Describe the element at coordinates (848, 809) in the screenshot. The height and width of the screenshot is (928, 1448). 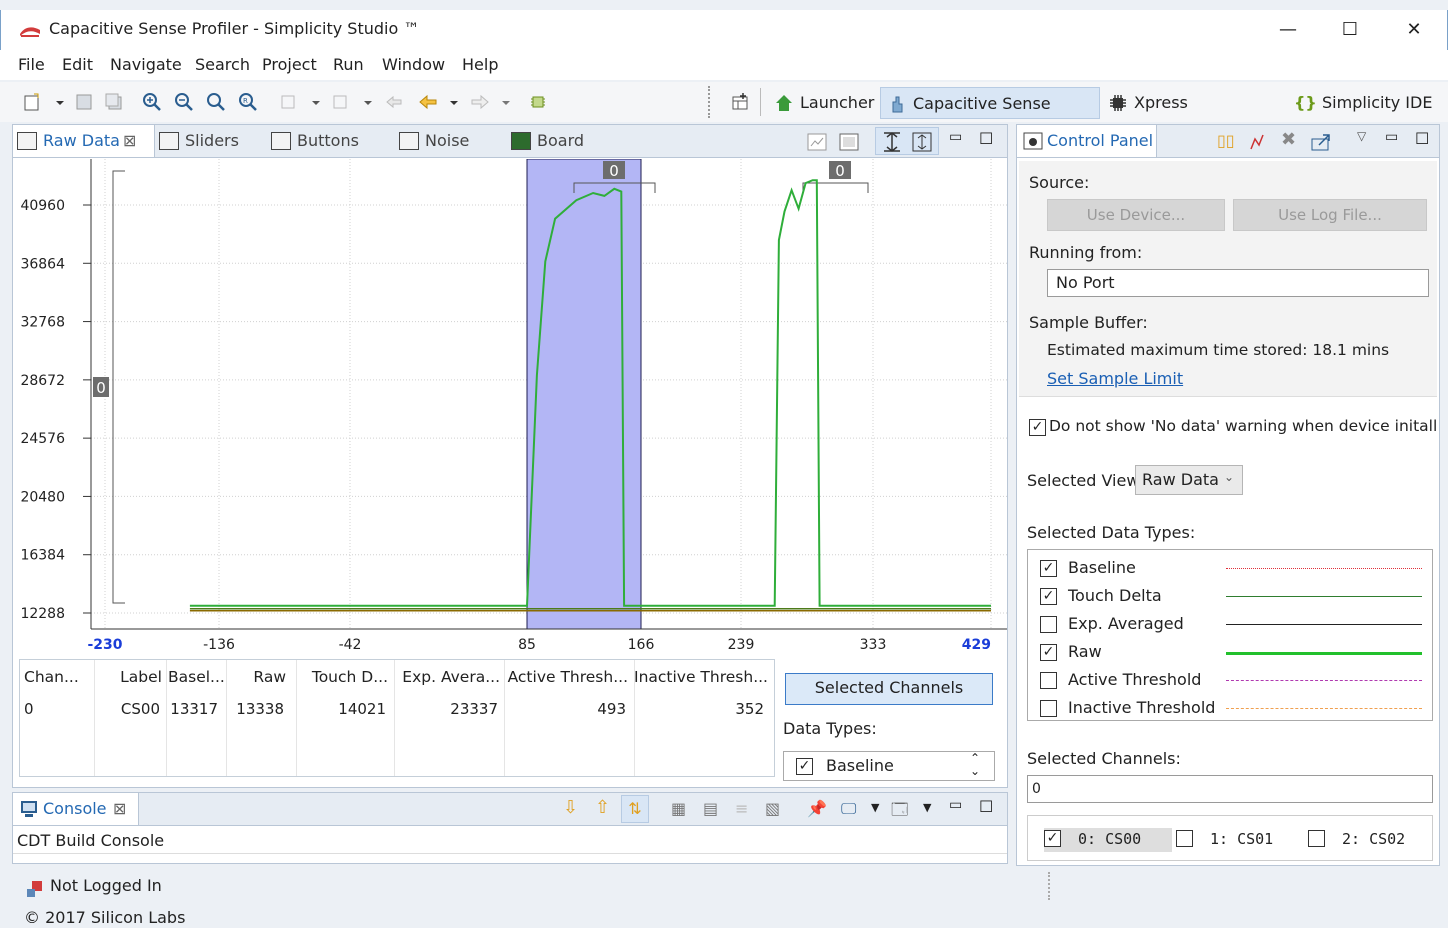
I see `display-console-icon: 🖵` at that location.